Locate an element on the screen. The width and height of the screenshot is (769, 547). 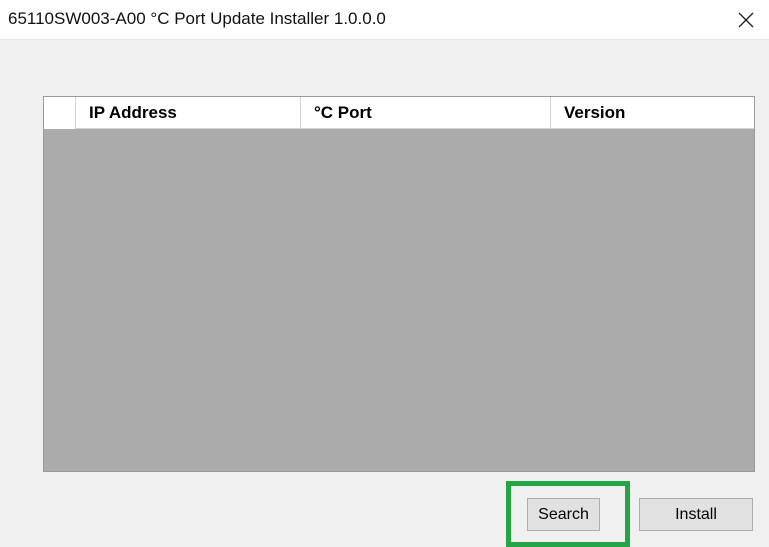
close-button is located at coordinates (746, 20).